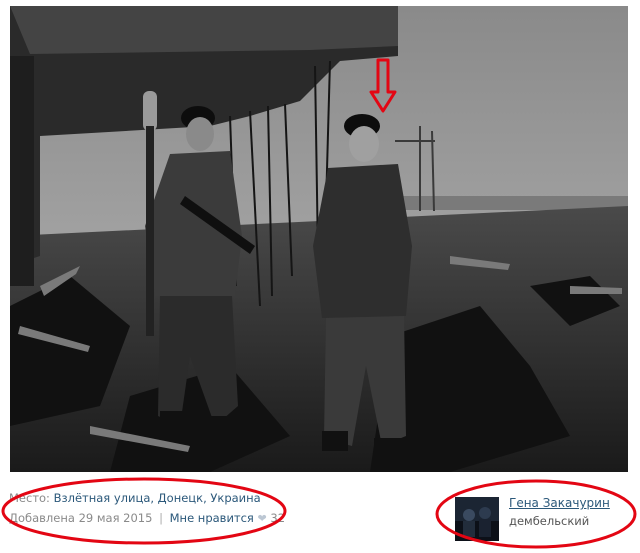 This screenshot has height=553, width=640. Describe the element at coordinates (262, 519) in the screenshot. I see `heart-icon: ❤` at that location.